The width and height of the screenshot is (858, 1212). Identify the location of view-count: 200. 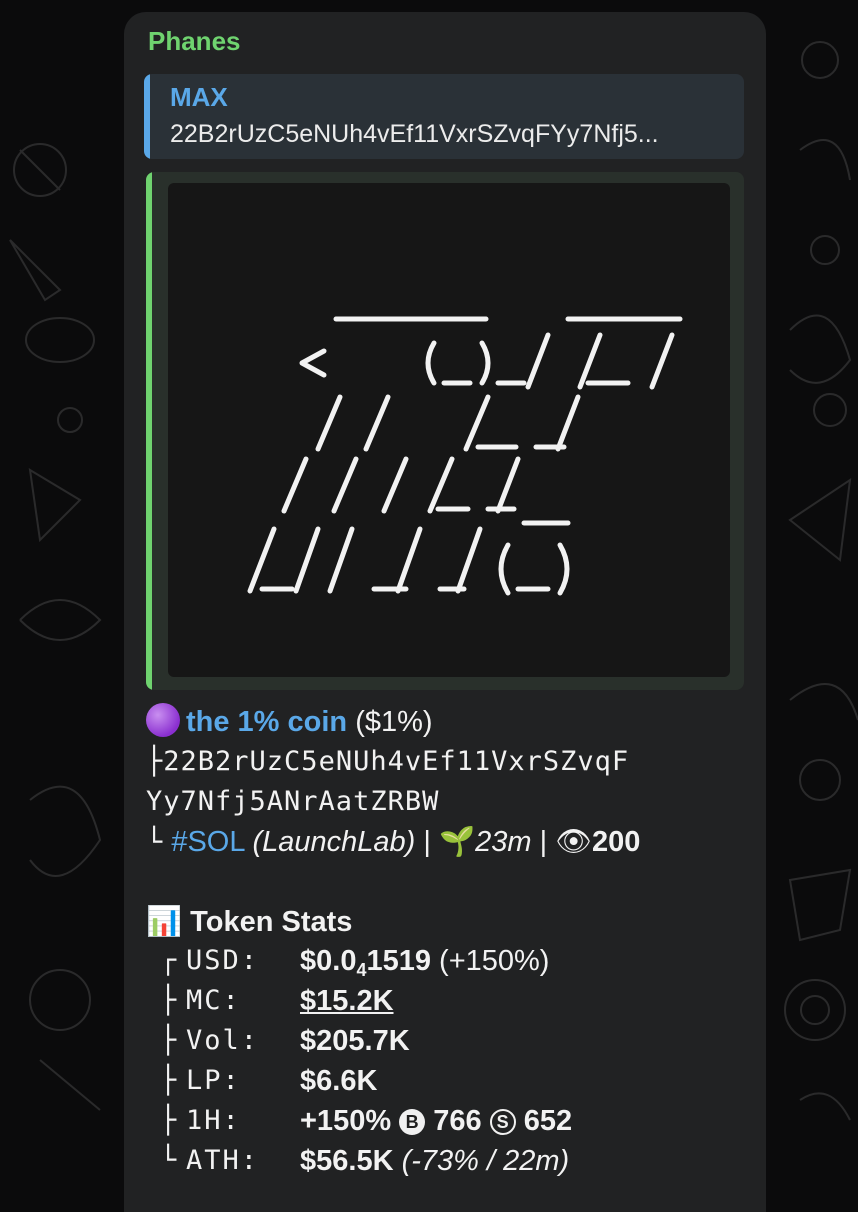
(616, 842).